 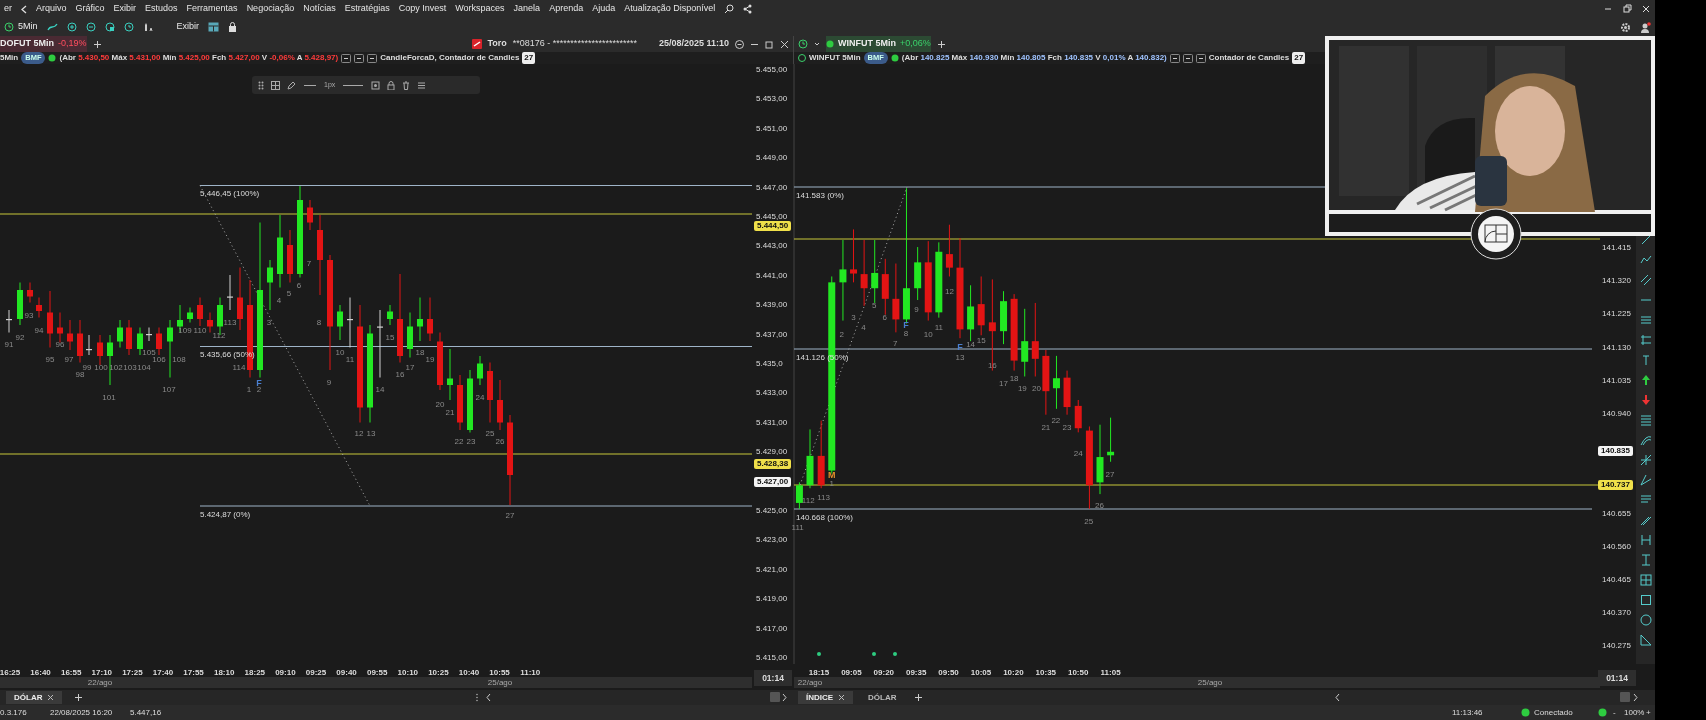 What do you see at coordinates (128, 27) in the screenshot?
I see `history-icon` at bounding box center [128, 27].